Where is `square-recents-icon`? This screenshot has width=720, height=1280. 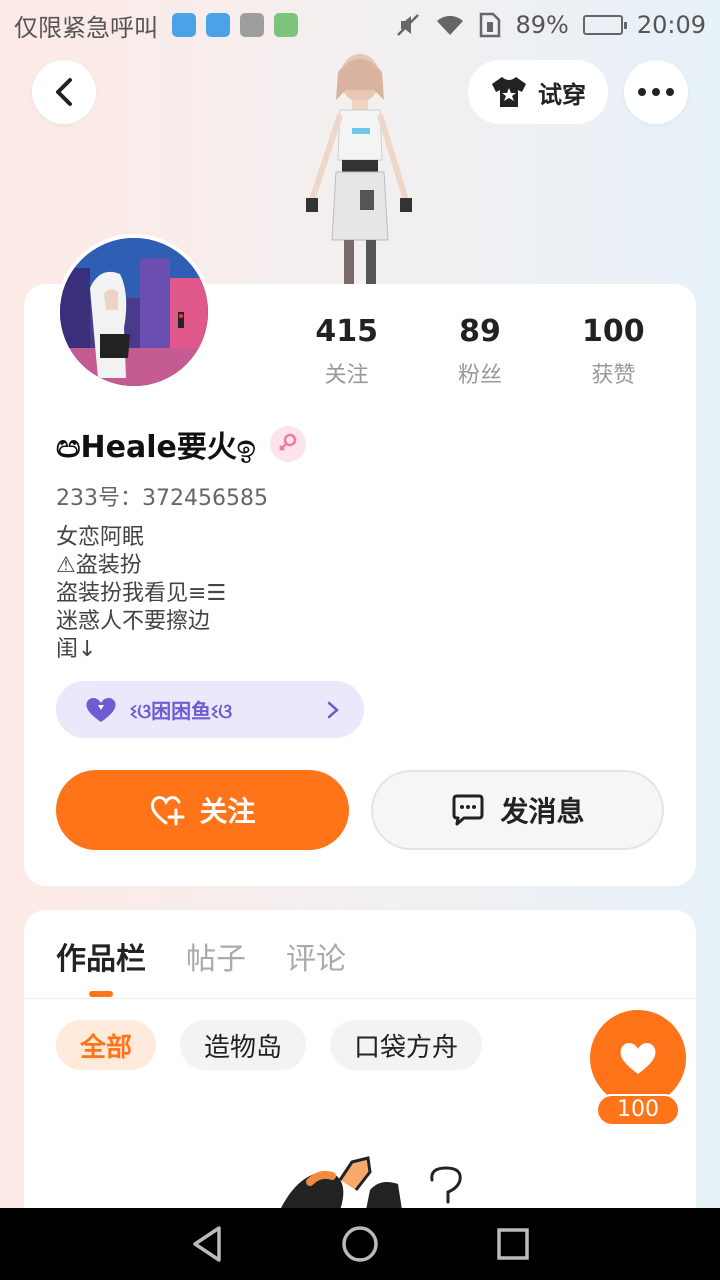
square-recents-icon is located at coordinates (513, 1244).